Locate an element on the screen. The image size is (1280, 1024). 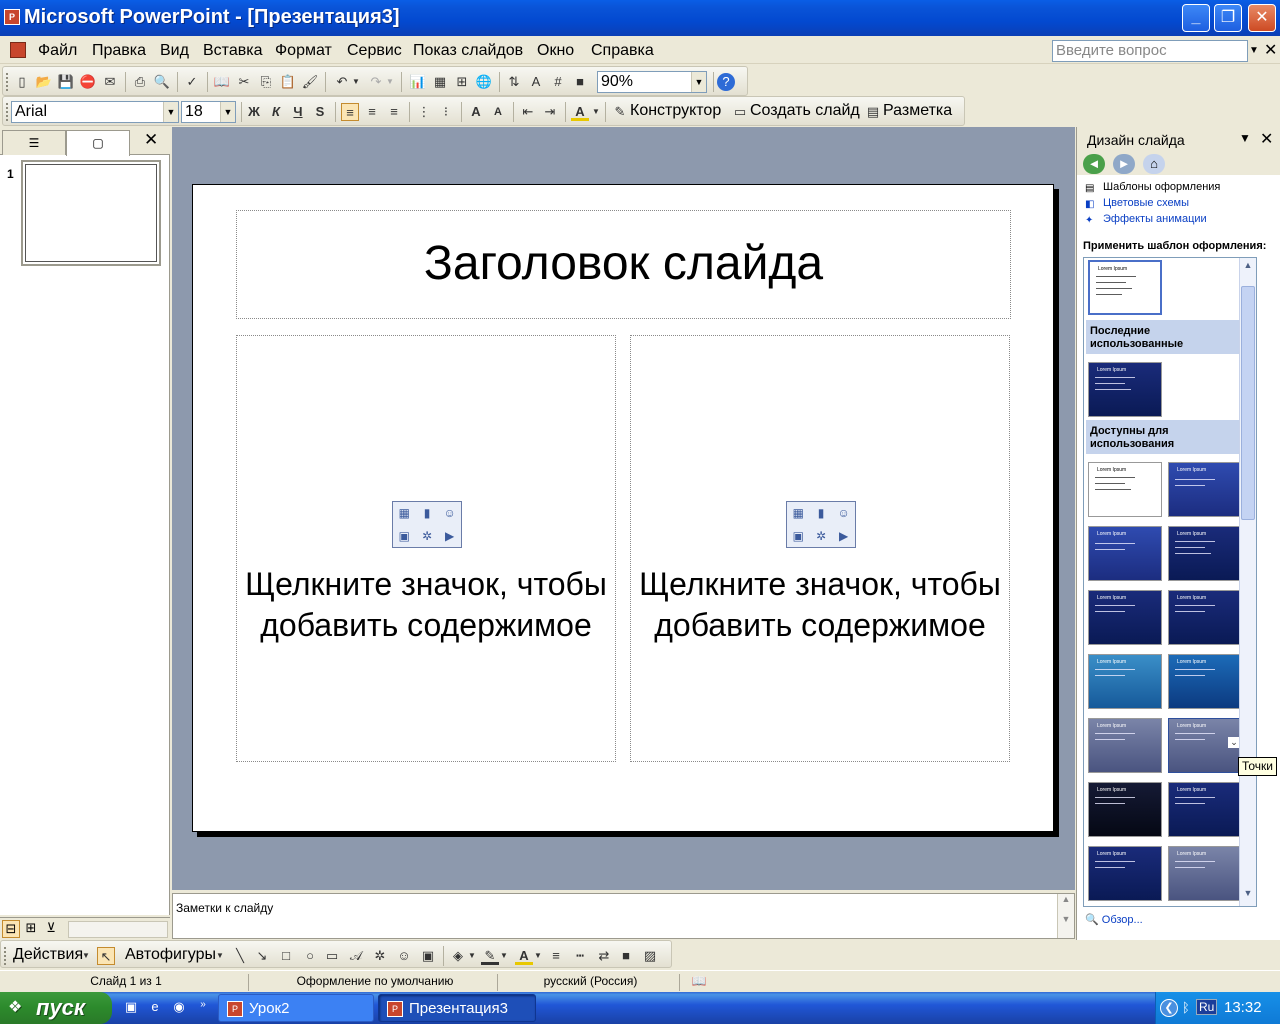
new-slide-icon: ▭ is located at coordinates (740, 112).